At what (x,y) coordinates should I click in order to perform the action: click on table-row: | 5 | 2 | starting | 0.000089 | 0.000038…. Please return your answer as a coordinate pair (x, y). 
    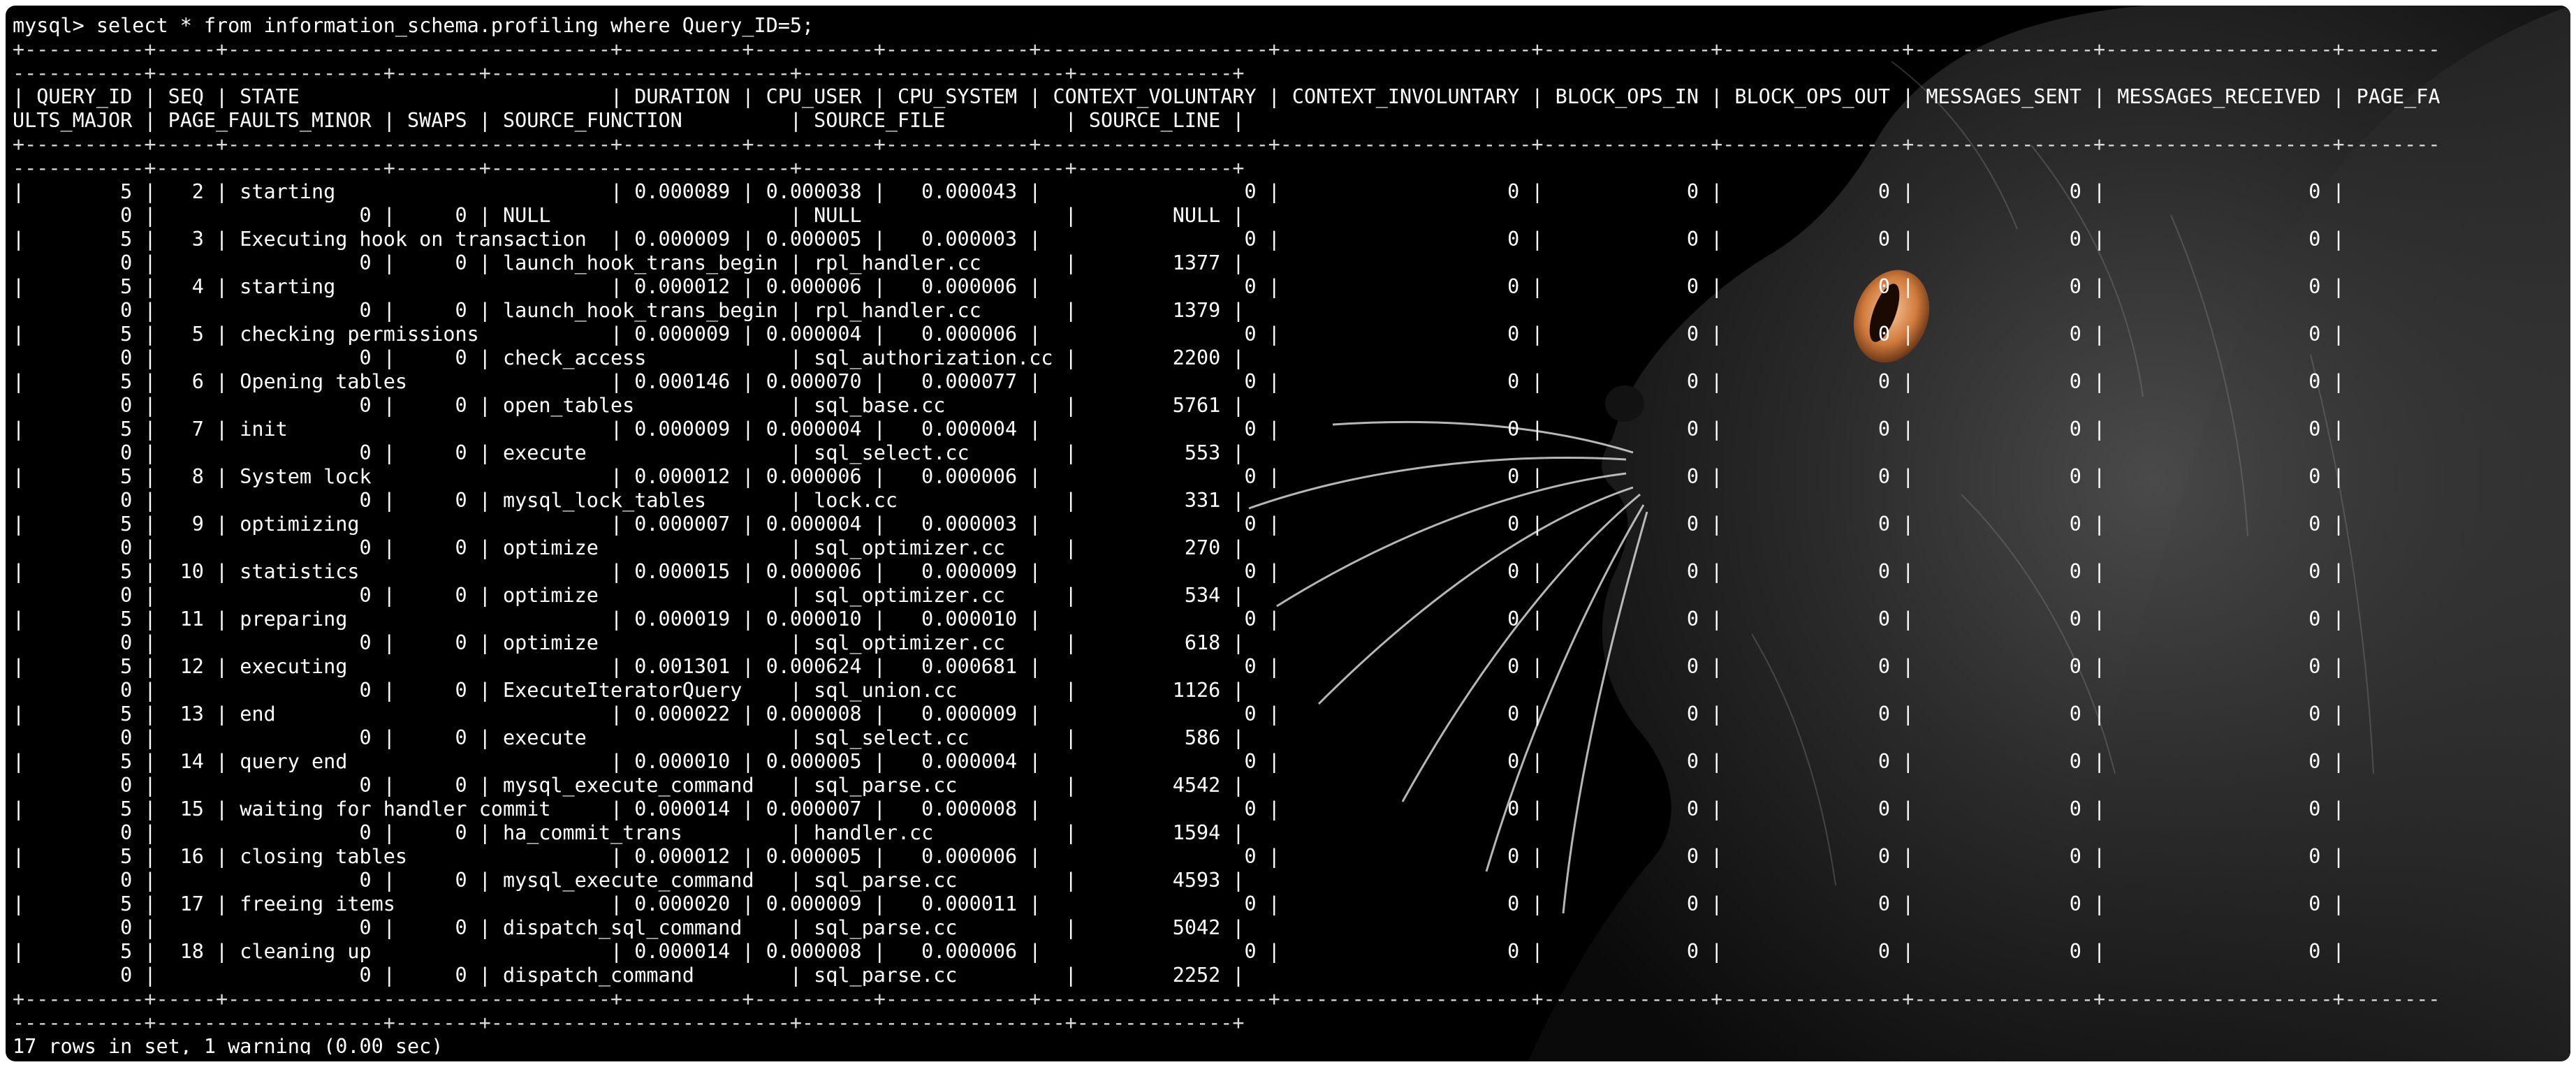
    Looking at the image, I should click on (1226, 191).